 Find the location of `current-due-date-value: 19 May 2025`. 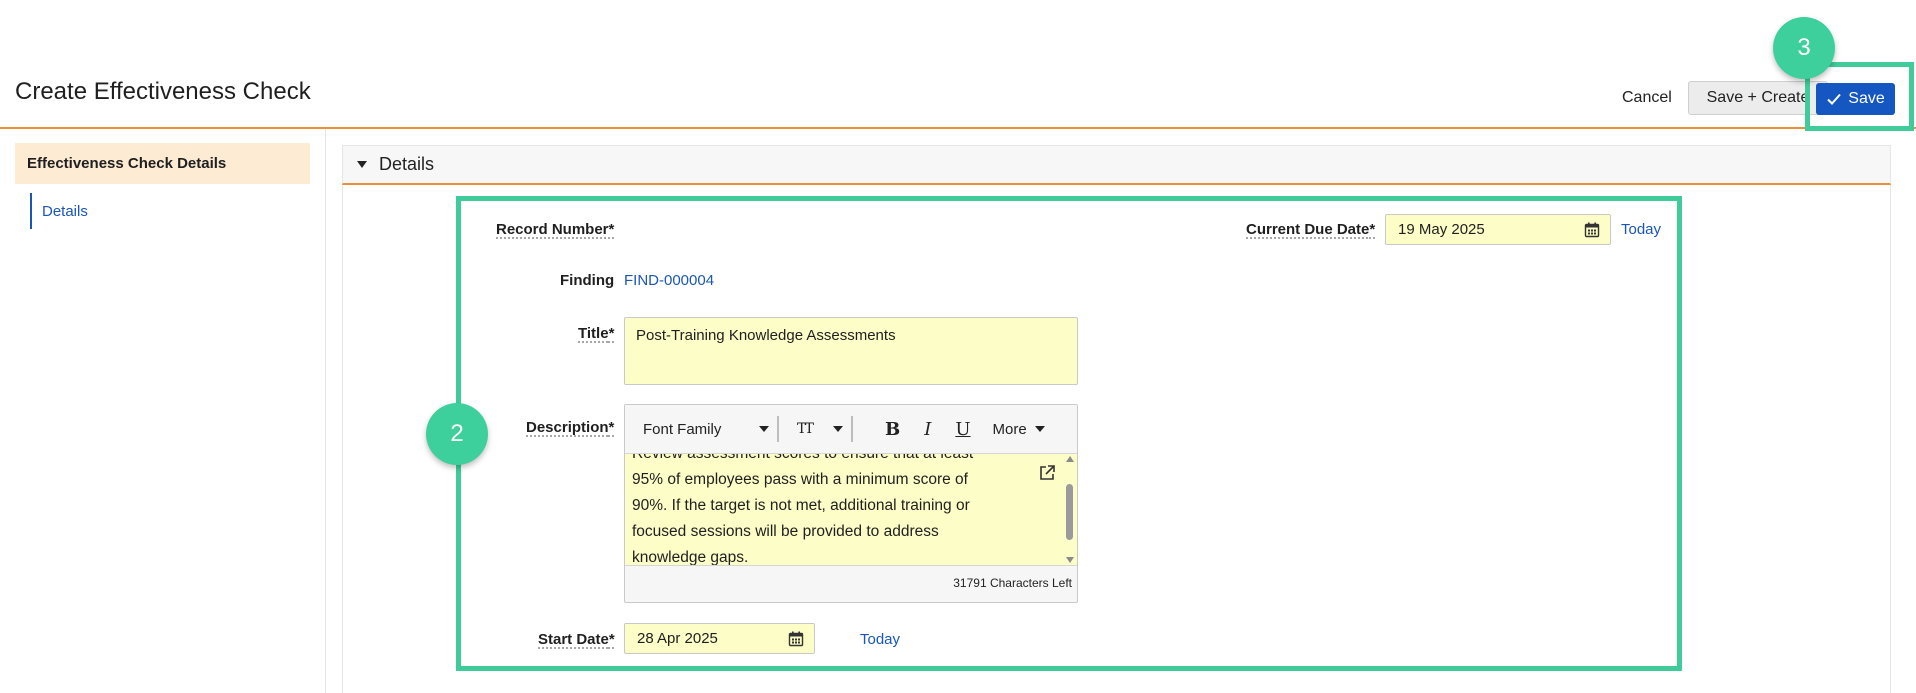

current-due-date-value: 19 May 2025 is located at coordinates (1441, 229).